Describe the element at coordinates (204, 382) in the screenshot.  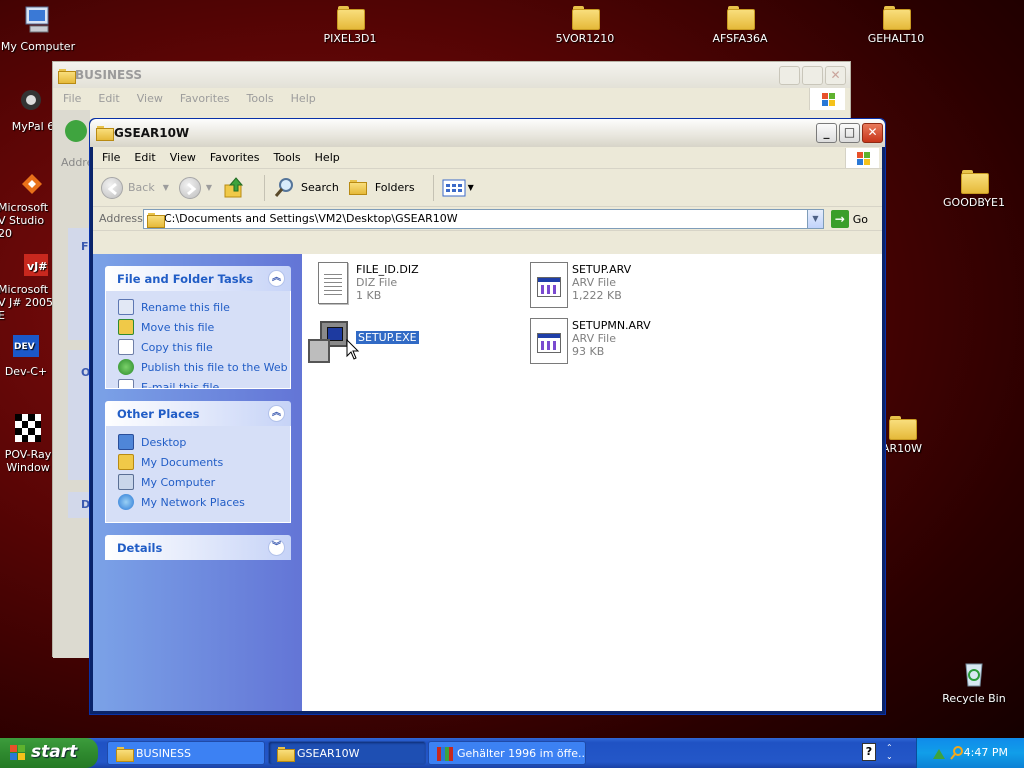
I see `task-email-file: E-mail this file` at that location.